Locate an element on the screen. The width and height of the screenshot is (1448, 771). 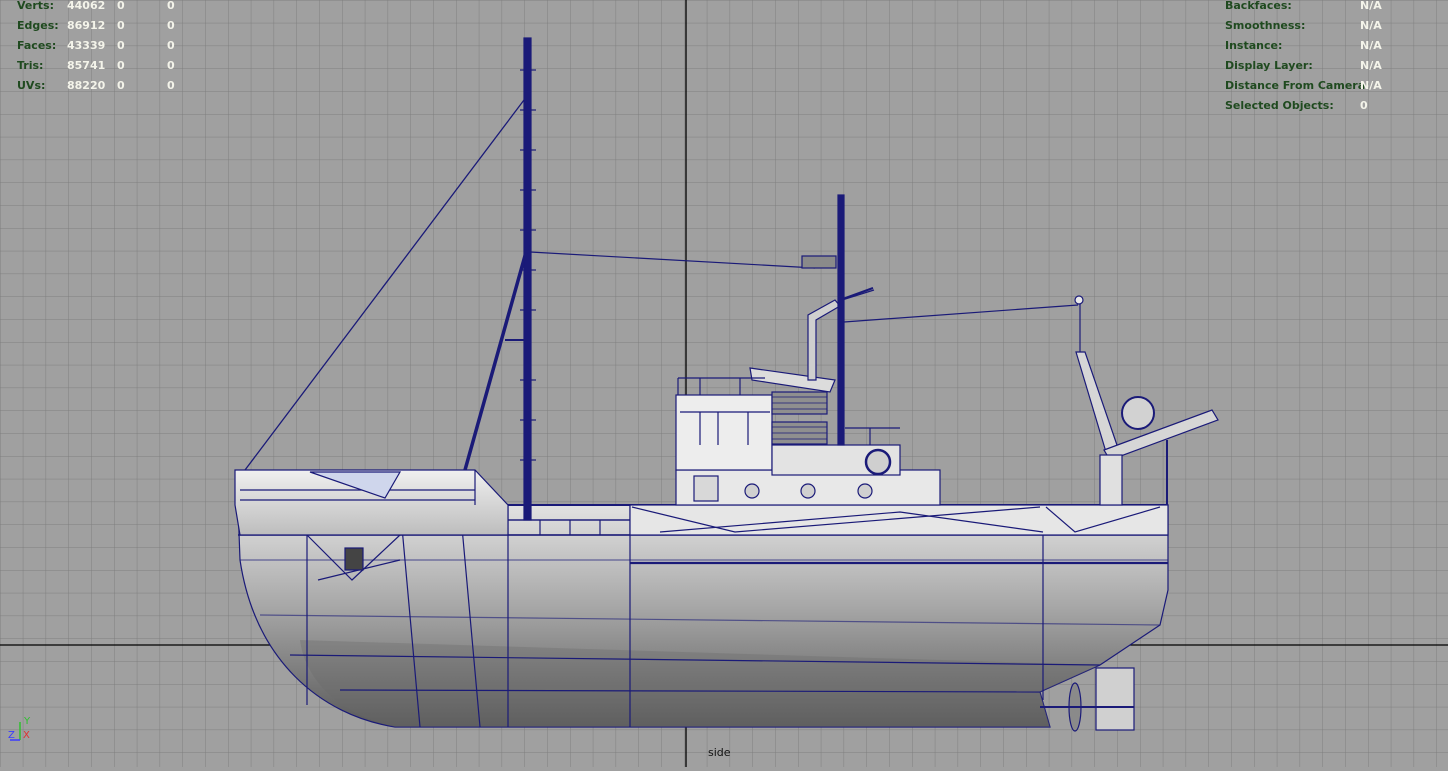
radar is located at coordinates (819, 262).